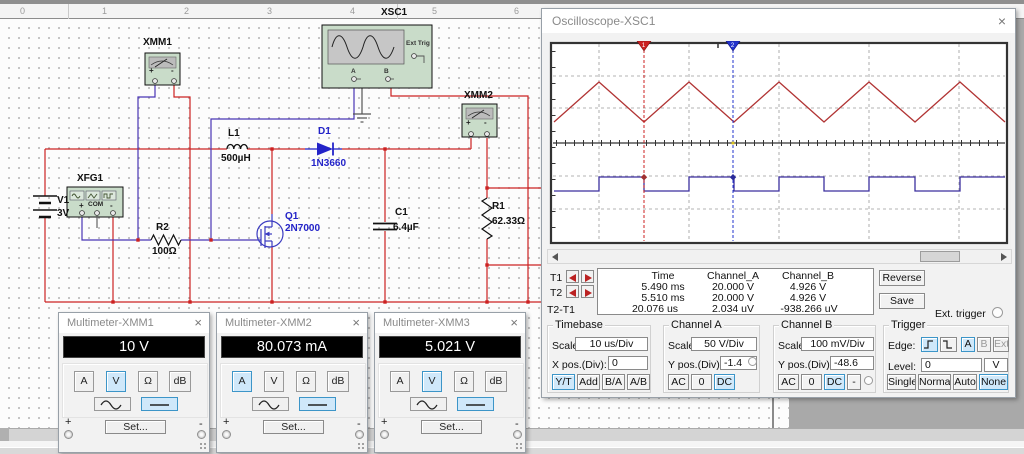 The height and width of the screenshot is (454, 1024). What do you see at coordinates (63, 200) in the screenshot?
I see `label-v1-ref: V1` at bounding box center [63, 200].